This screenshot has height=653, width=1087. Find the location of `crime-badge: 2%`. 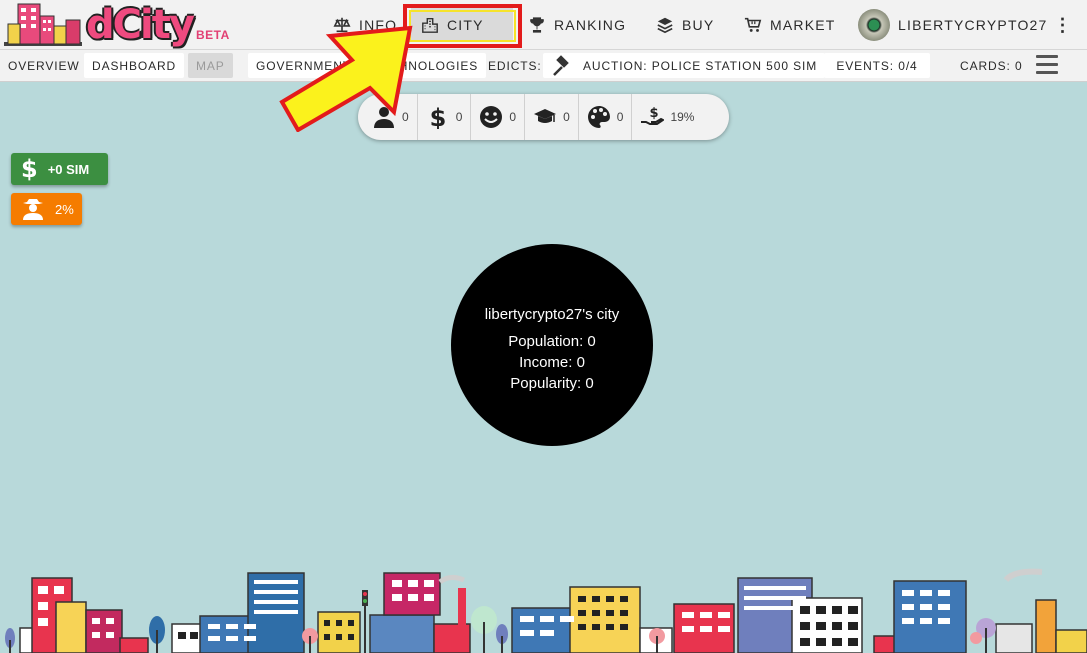

crime-badge: 2% is located at coordinates (46, 209).